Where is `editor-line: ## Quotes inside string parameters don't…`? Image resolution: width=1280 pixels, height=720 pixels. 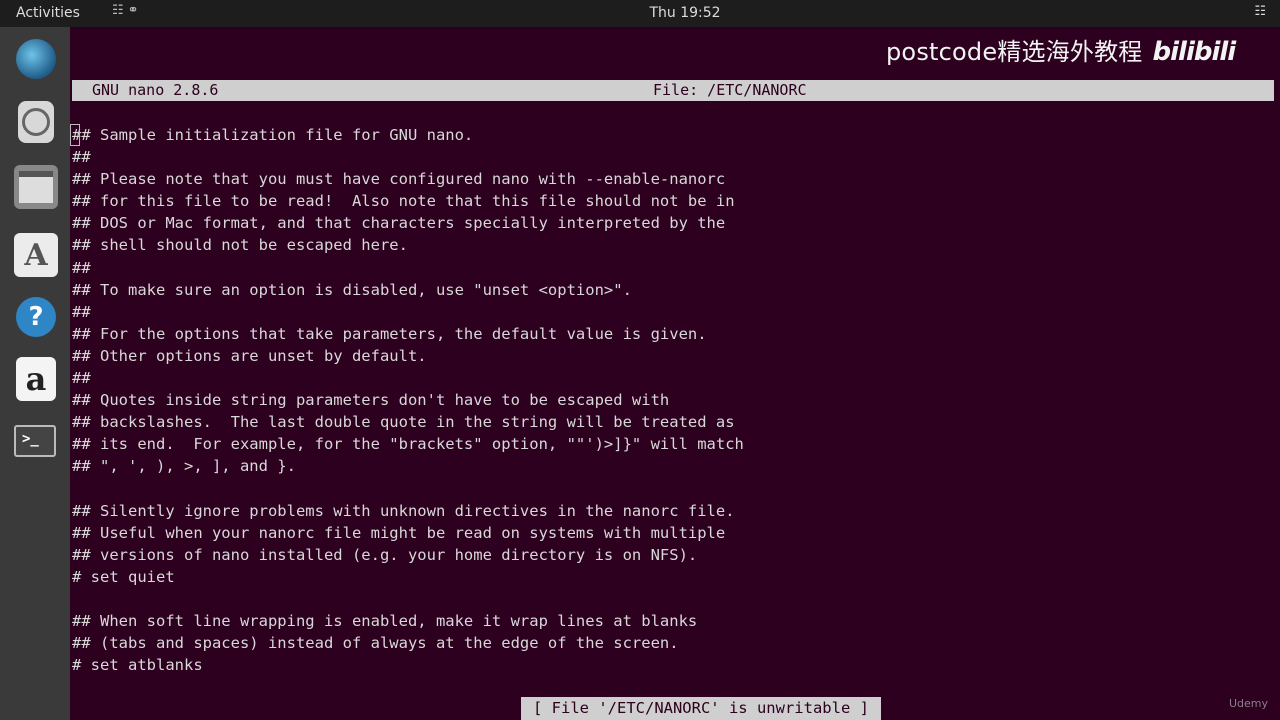 editor-line: ## Quotes inside string parameters don't… is located at coordinates (673, 400).